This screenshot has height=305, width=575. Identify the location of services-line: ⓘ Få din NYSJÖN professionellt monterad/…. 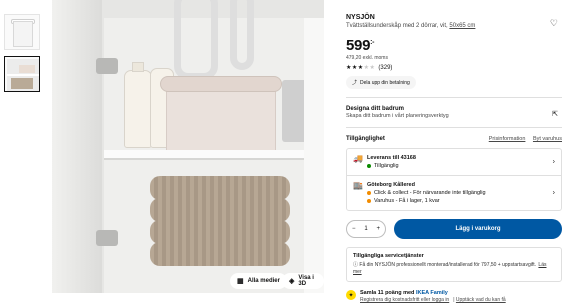
(454, 269).